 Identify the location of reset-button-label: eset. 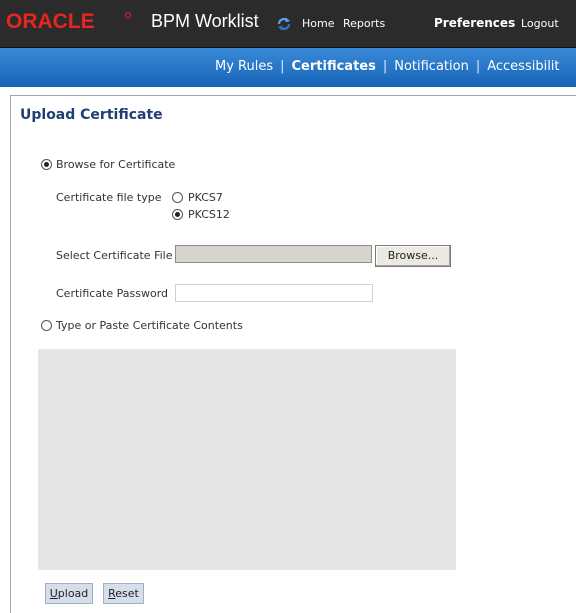
(127, 593).